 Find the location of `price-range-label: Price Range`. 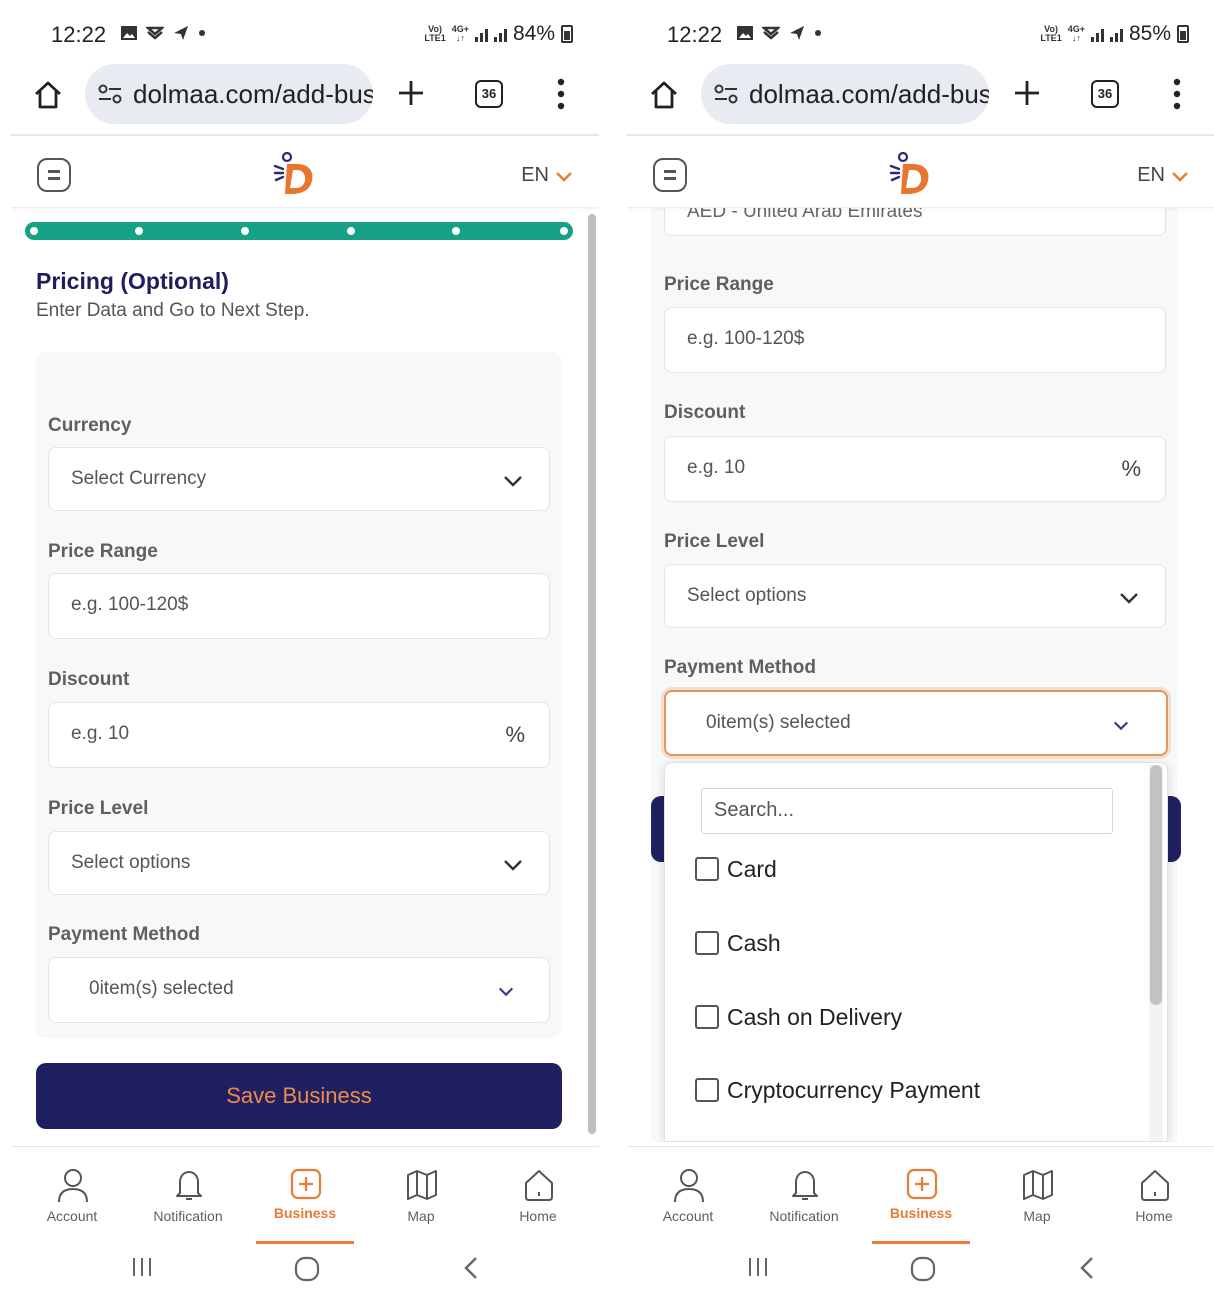

price-range-label: Price Range is located at coordinates (719, 284).